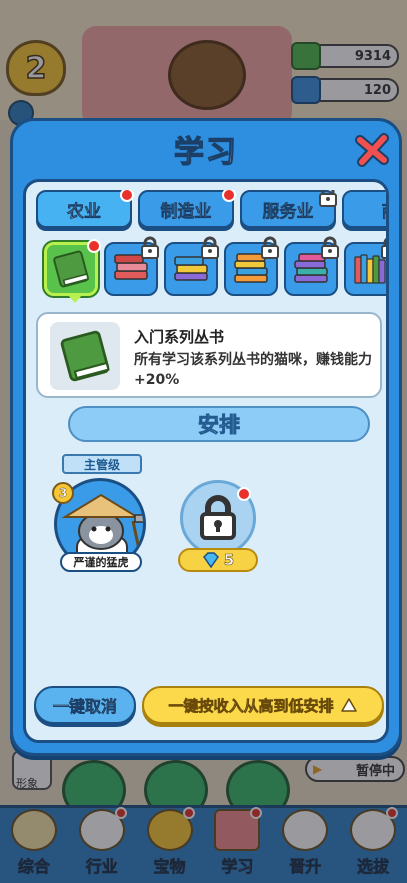 This screenshot has height=883, width=407. What do you see at coordinates (288, 209) in the screenshot?
I see `tab-service: 服务业` at bounding box center [288, 209].